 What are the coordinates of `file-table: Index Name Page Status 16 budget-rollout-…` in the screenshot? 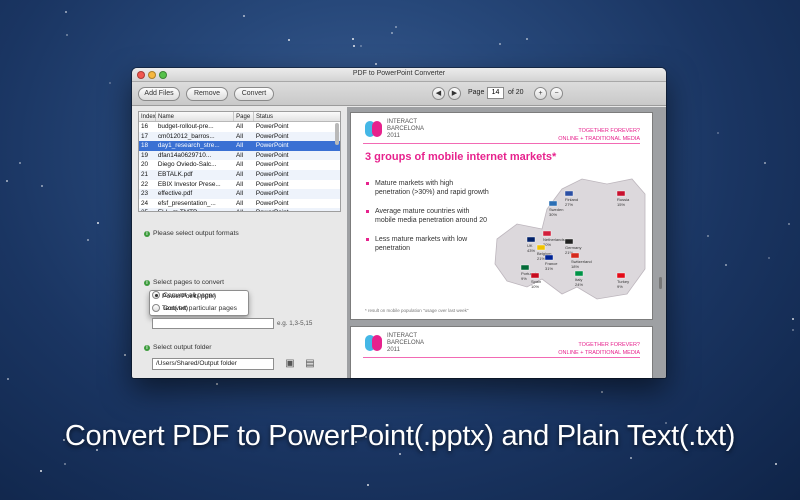 It's located at (239, 161).